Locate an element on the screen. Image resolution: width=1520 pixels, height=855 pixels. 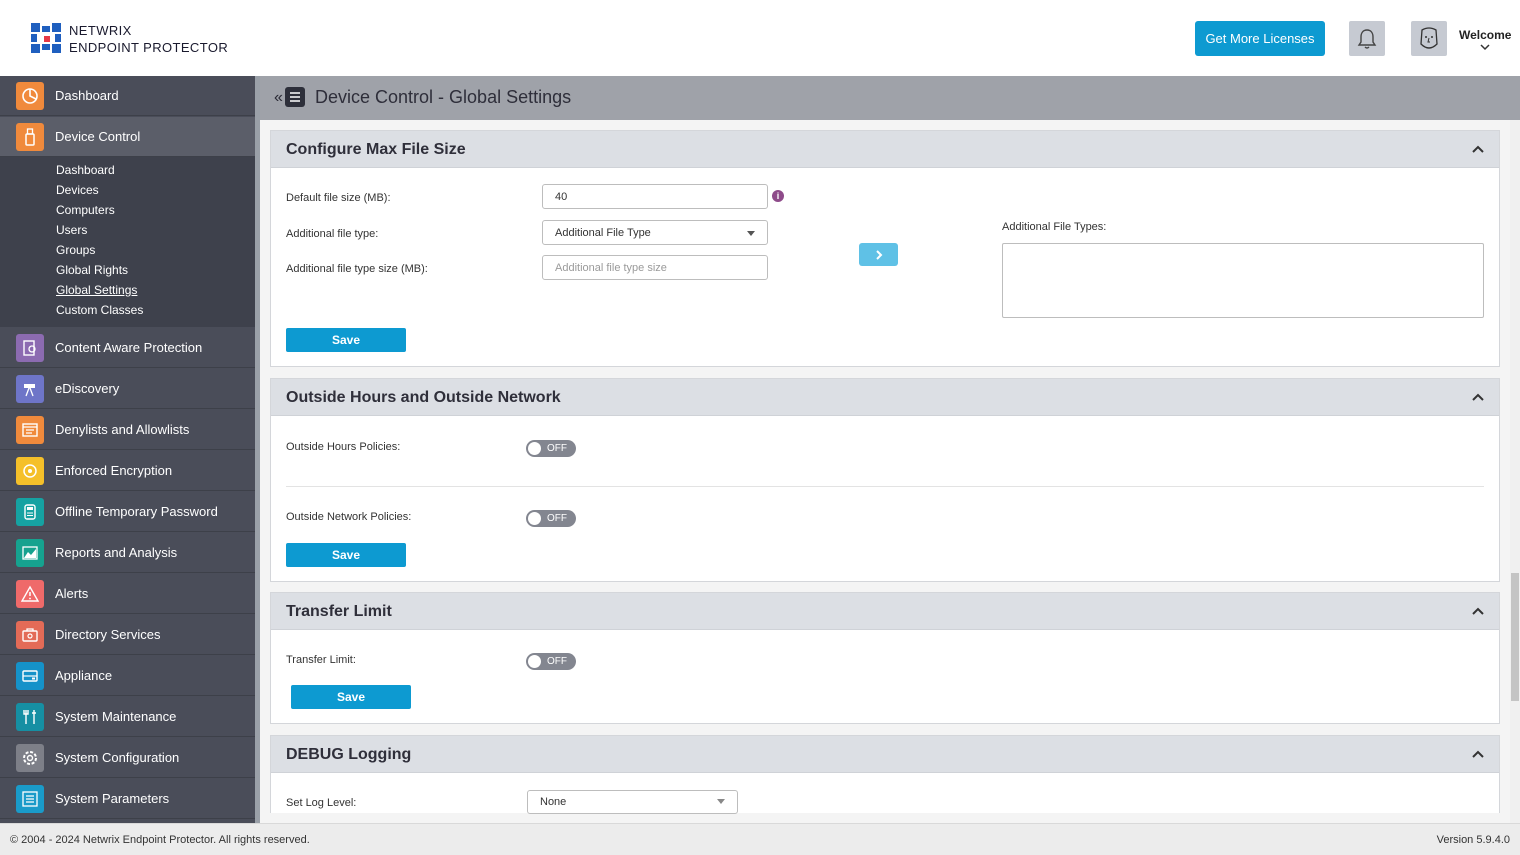
select-value: None is located at coordinates (553, 802).